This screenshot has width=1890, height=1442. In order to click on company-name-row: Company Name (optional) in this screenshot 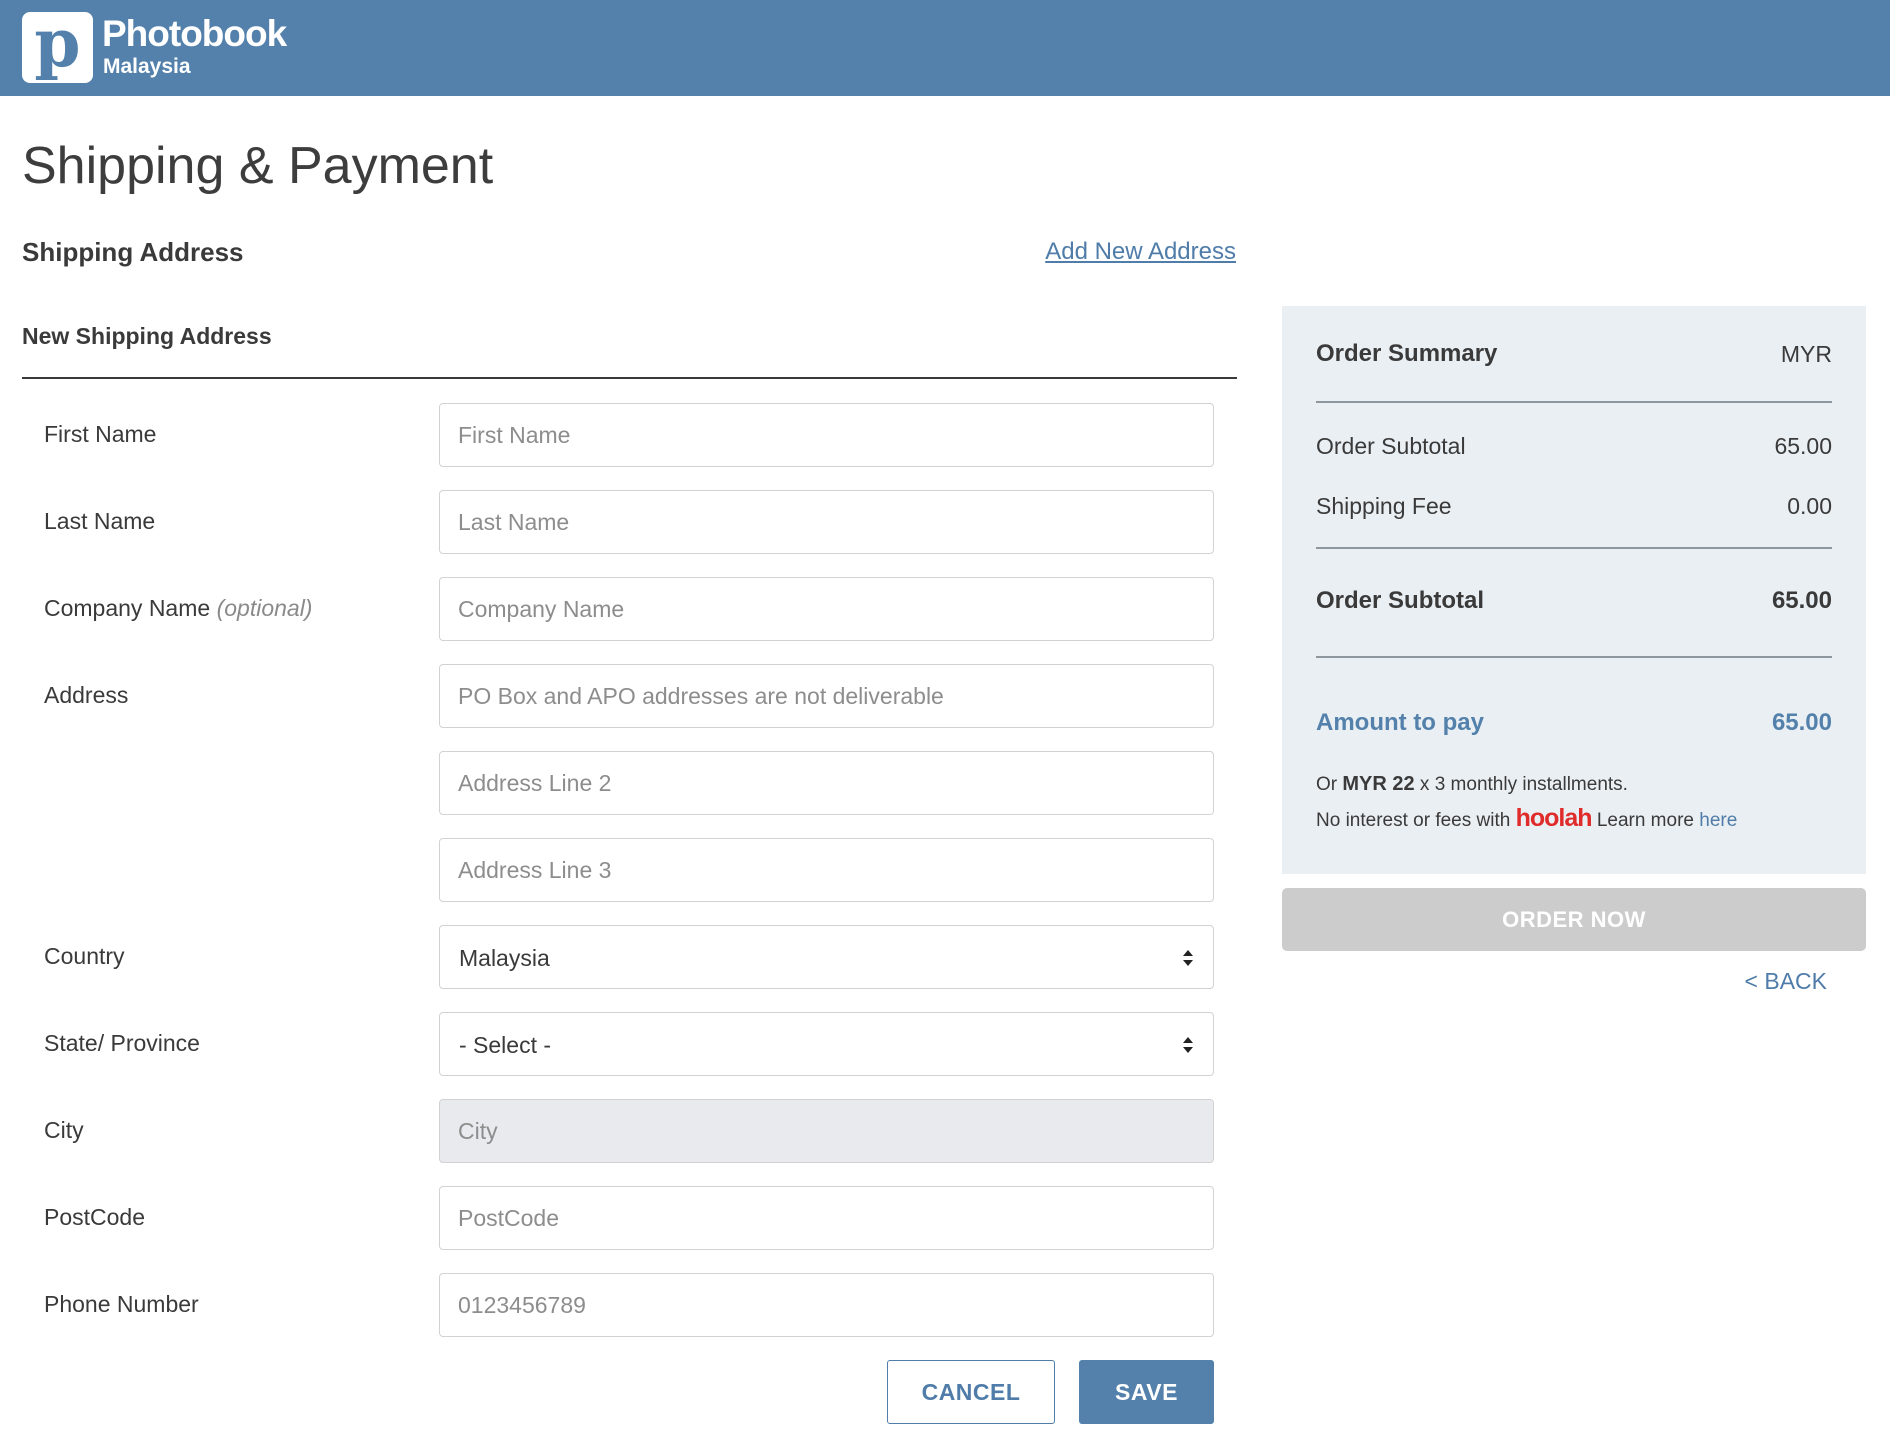, I will do `click(620, 609)`.